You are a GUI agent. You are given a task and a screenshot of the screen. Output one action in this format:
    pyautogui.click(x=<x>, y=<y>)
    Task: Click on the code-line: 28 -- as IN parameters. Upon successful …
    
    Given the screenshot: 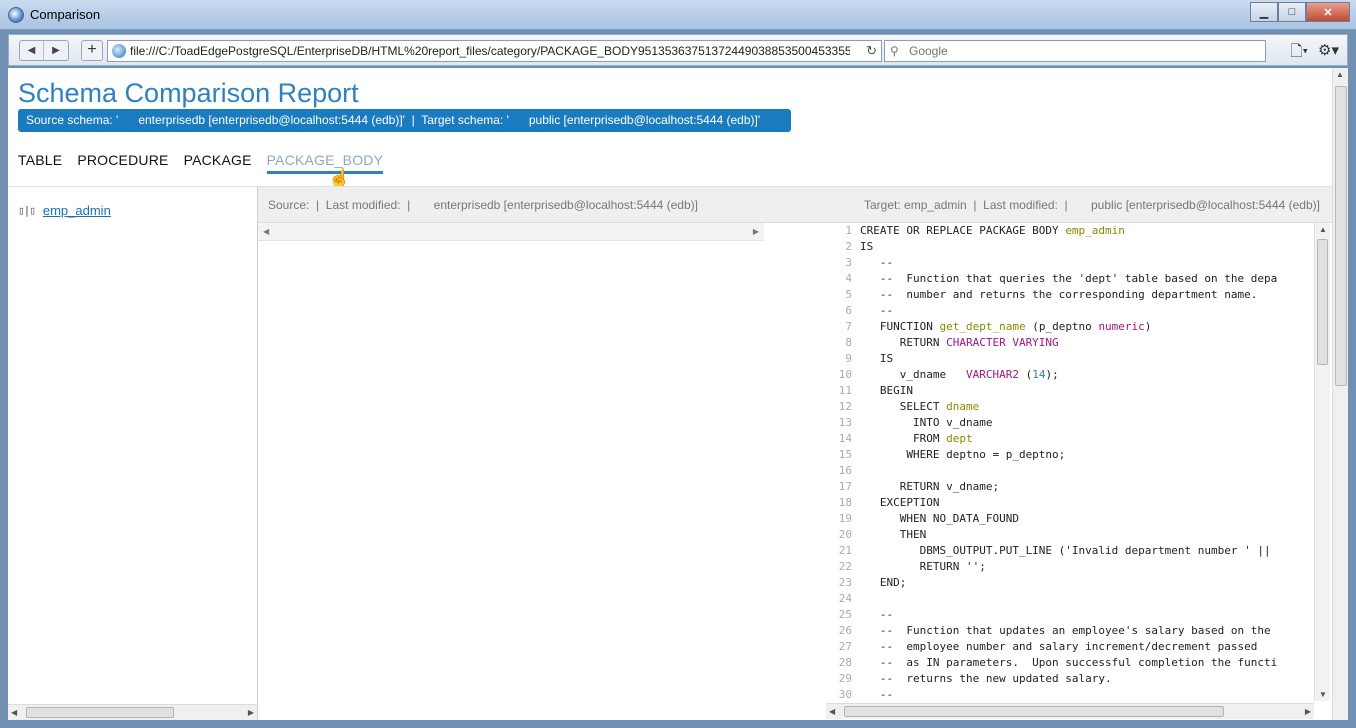 What is the action you would take?
    pyautogui.click(x=1075, y=663)
    